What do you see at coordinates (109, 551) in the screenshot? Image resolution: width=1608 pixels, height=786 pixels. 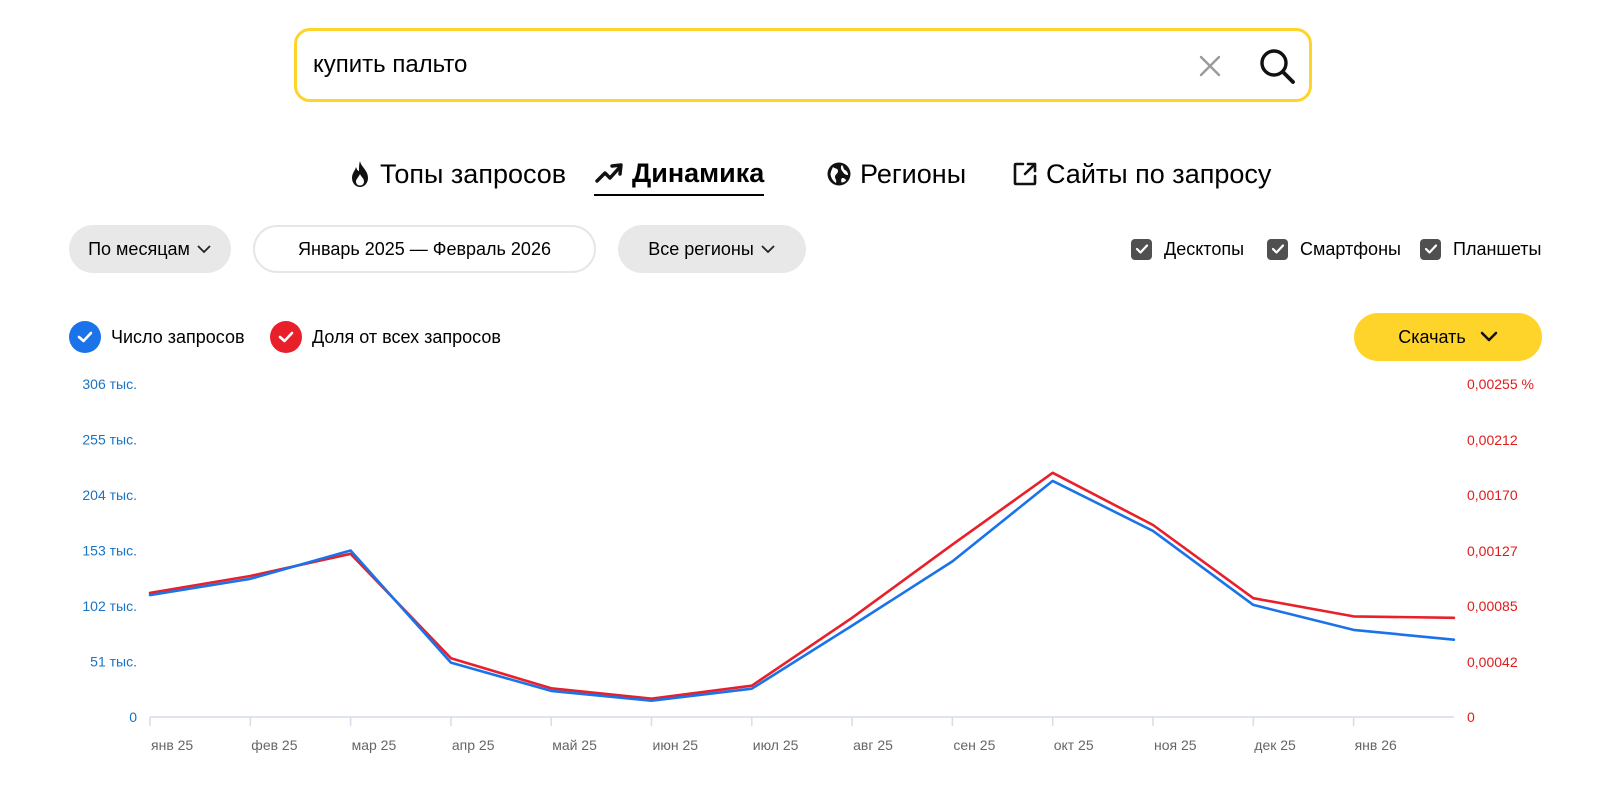 I see `y-left-tick-label: 153 тыс.` at bounding box center [109, 551].